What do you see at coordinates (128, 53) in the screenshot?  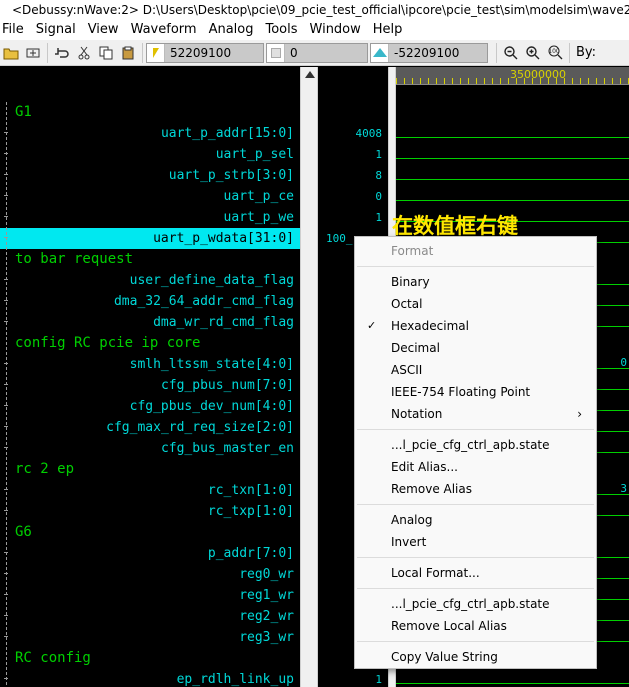 I see `paste-icon` at bounding box center [128, 53].